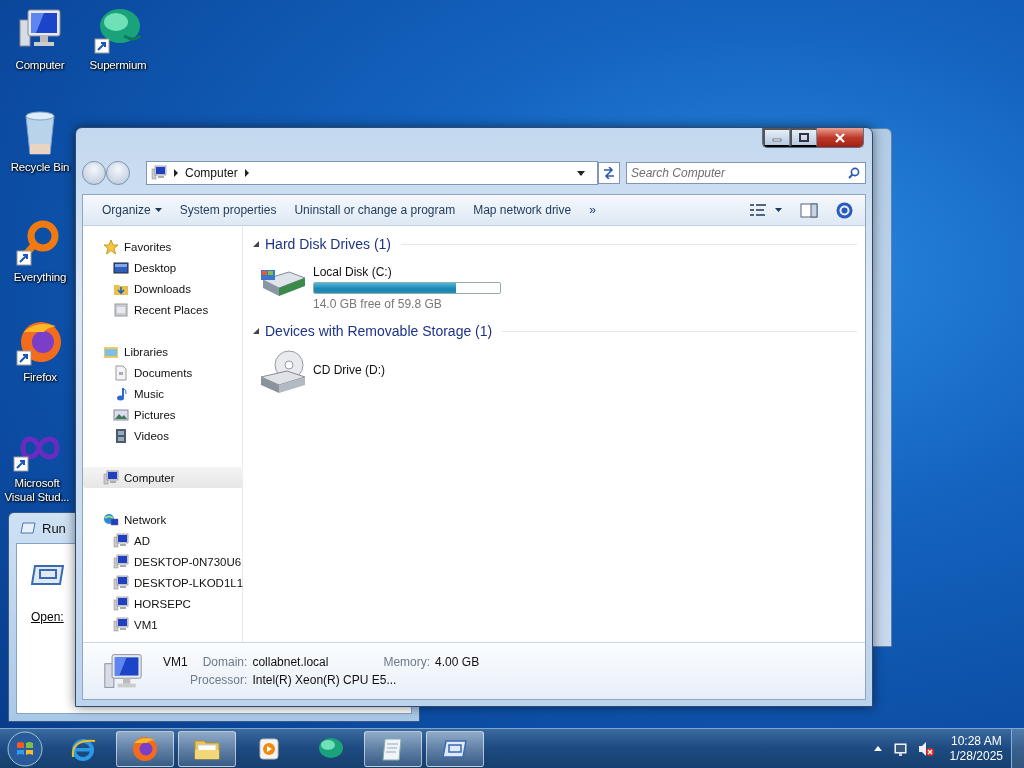 Image resolution: width=1024 pixels, height=768 pixels. What do you see at coordinates (162, 540) in the screenshot?
I see `nav-item: AD` at bounding box center [162, 540].